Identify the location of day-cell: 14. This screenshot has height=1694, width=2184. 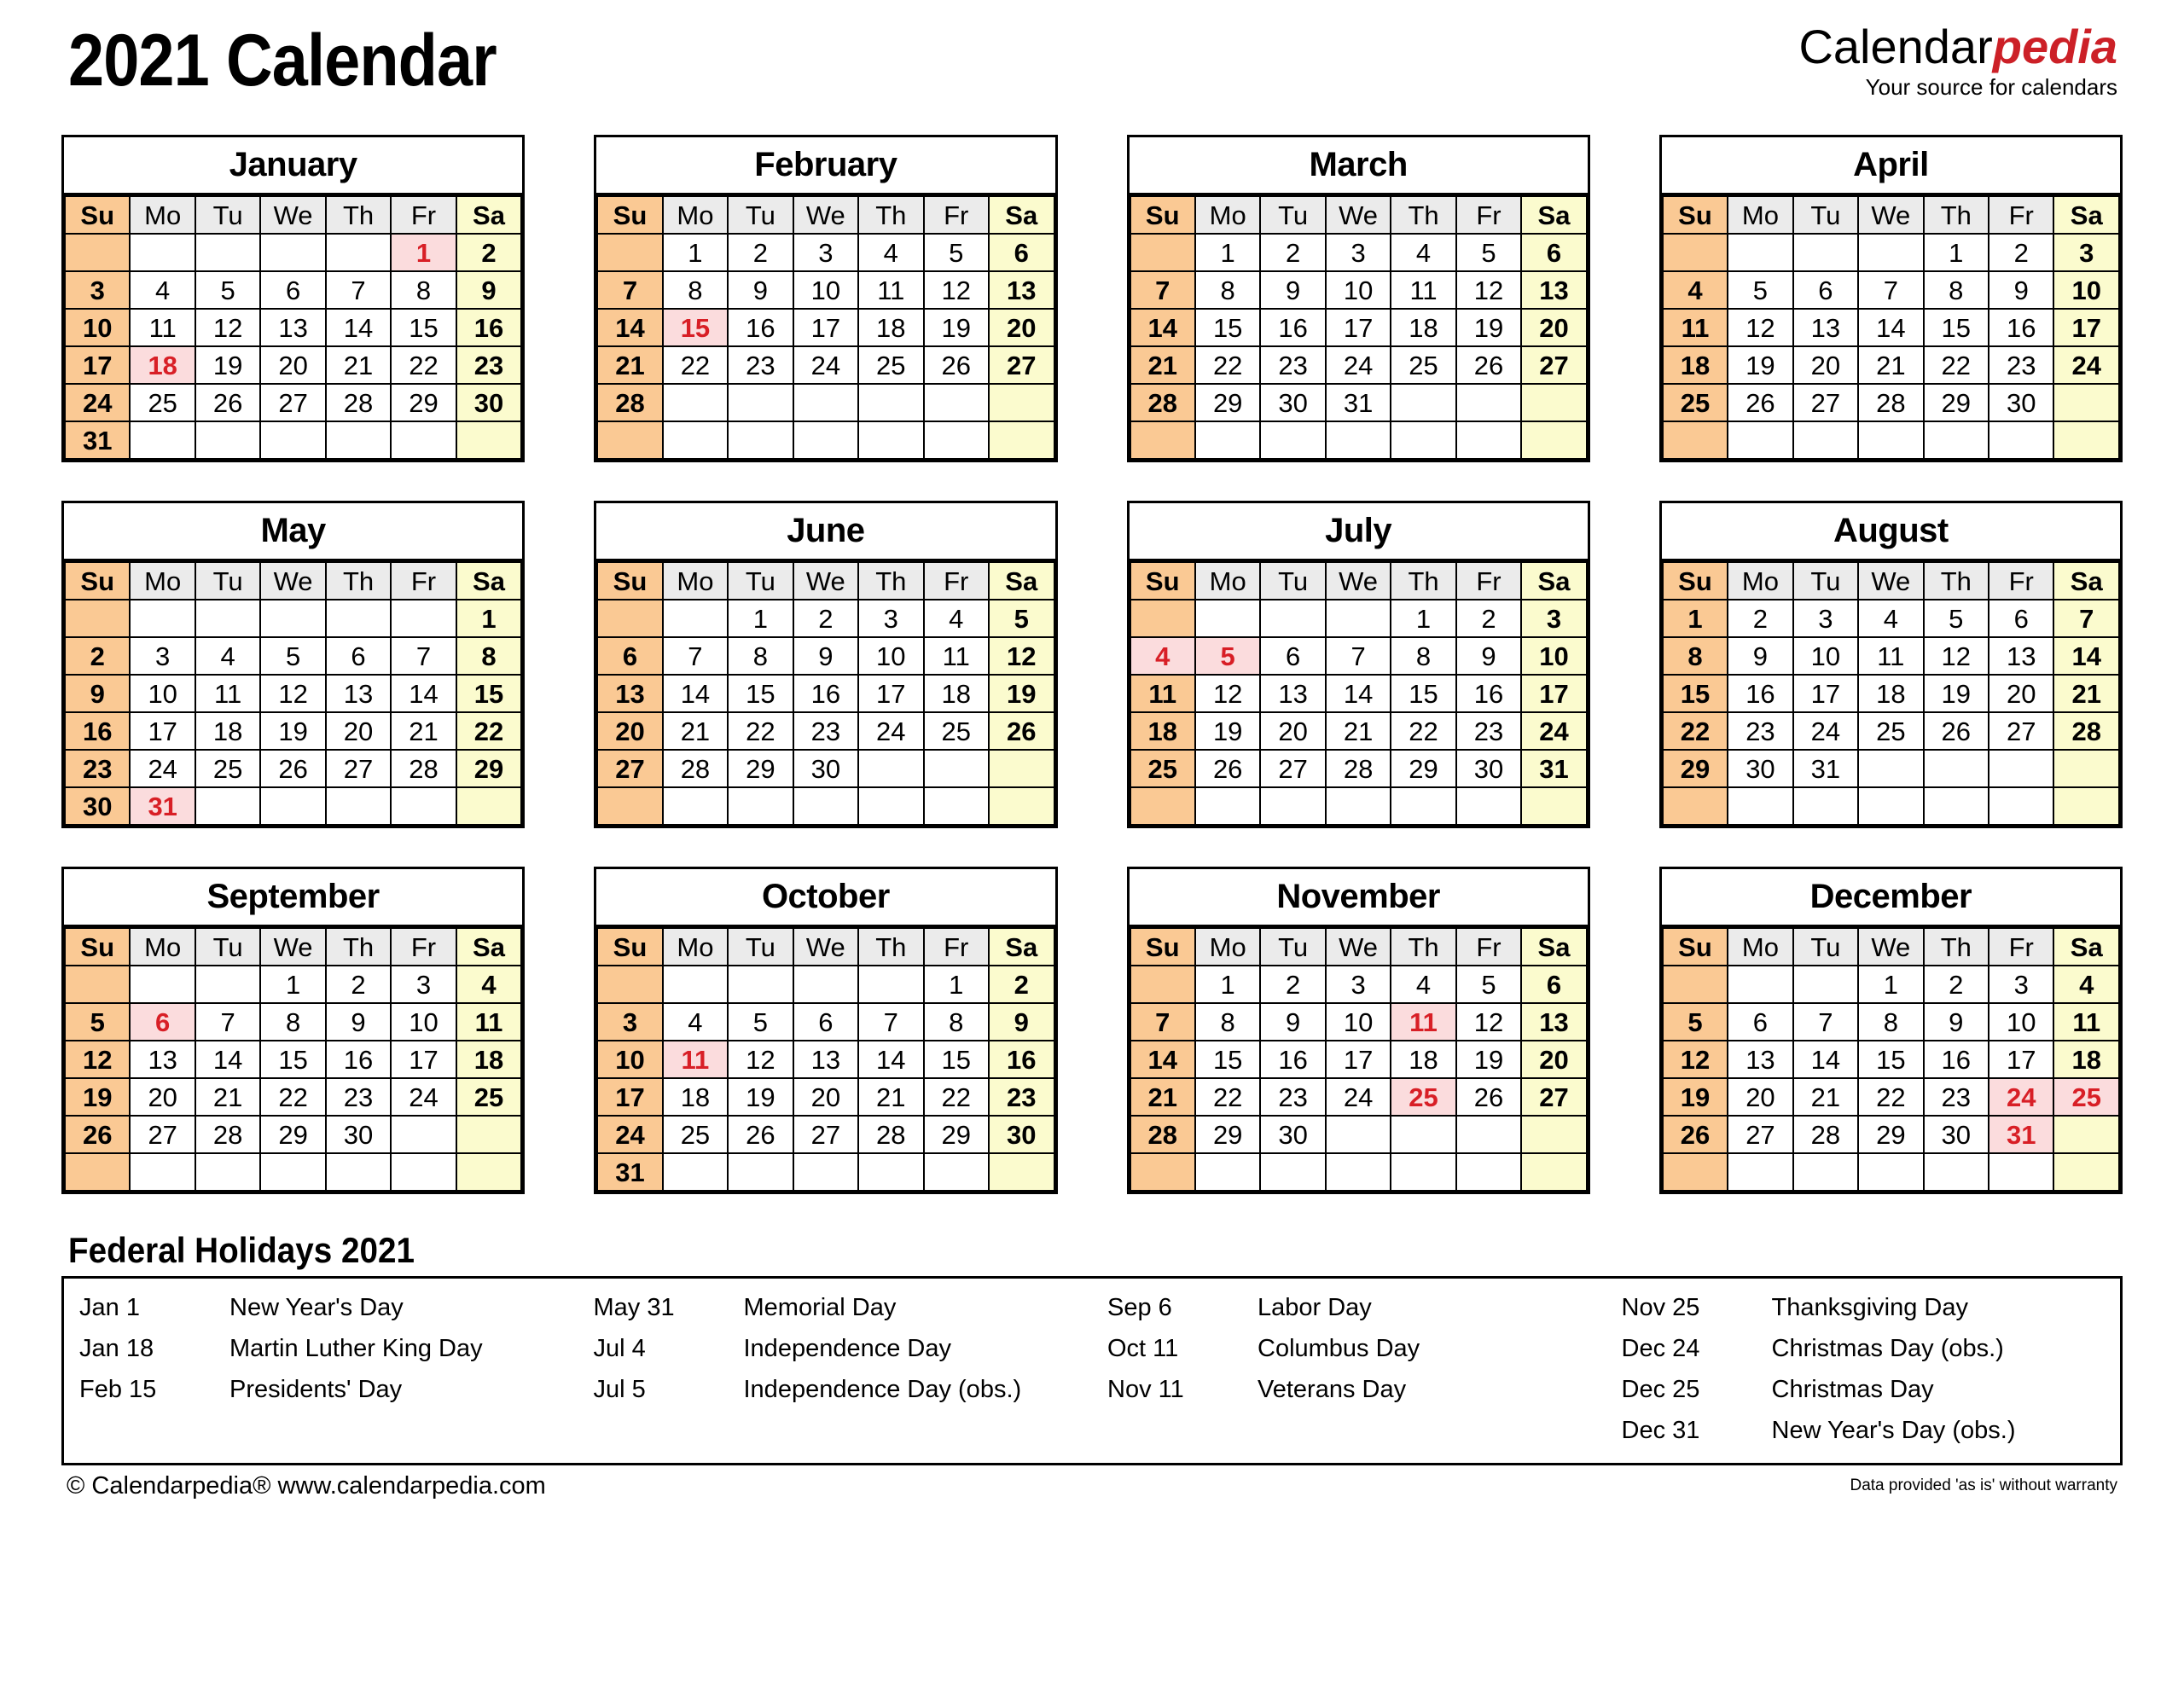
(1162, 327).